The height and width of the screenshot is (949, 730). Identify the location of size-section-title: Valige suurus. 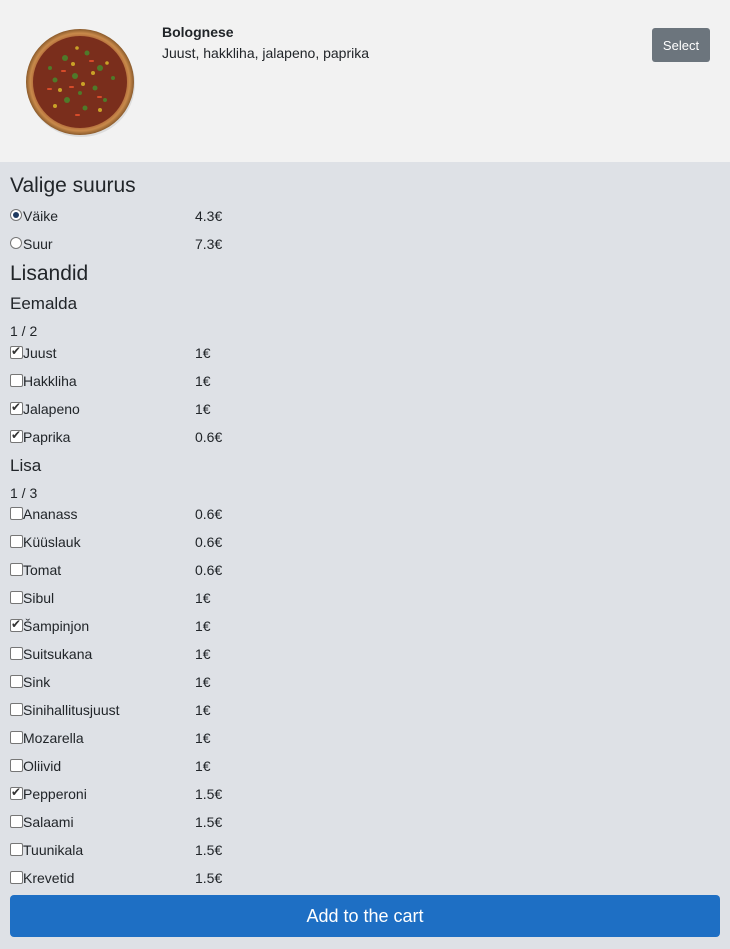
(73, 185).